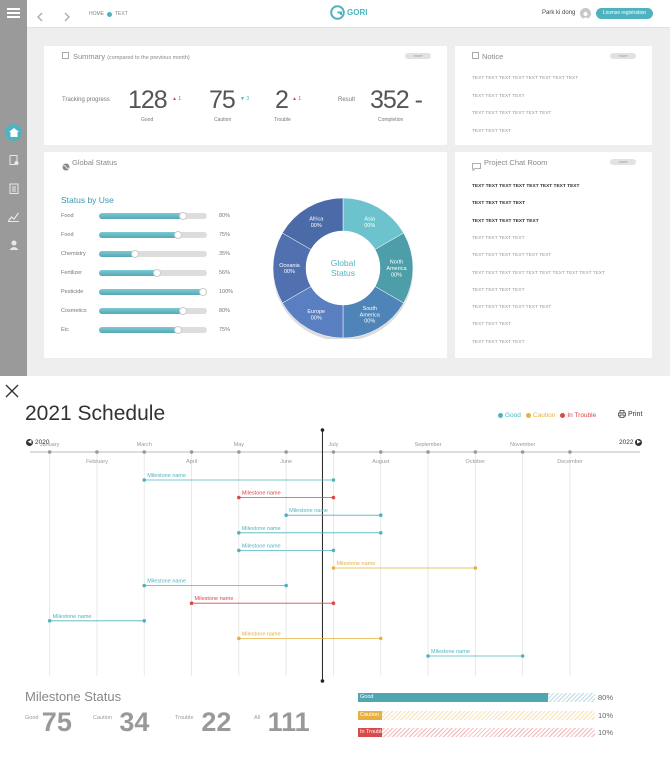  Describe the element at coordinates (558, 13) in the screenshot. I see `user-name: Park ki dong` at that location.